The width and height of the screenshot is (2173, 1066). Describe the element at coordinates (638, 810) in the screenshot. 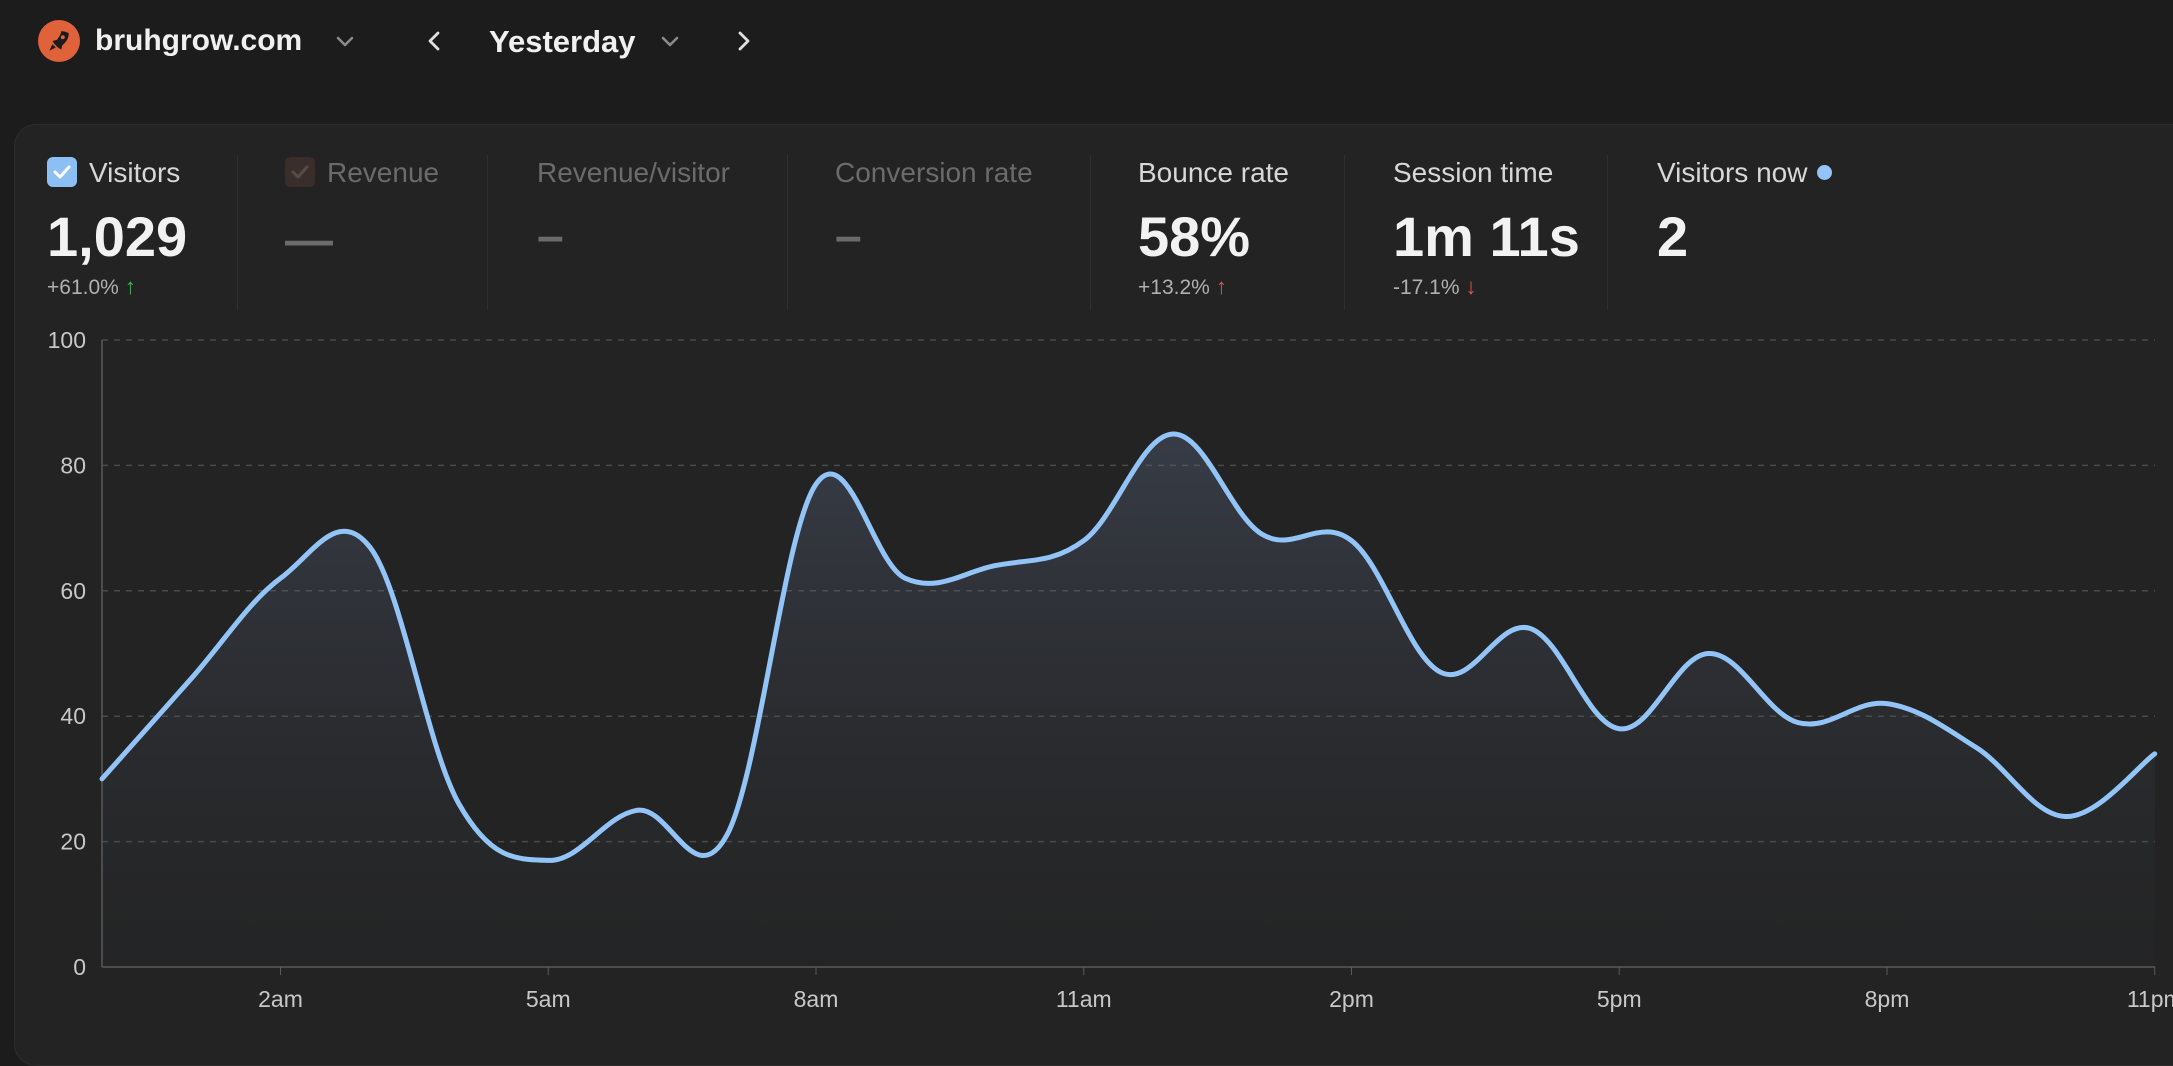

I see `data-point-6am` at that location.